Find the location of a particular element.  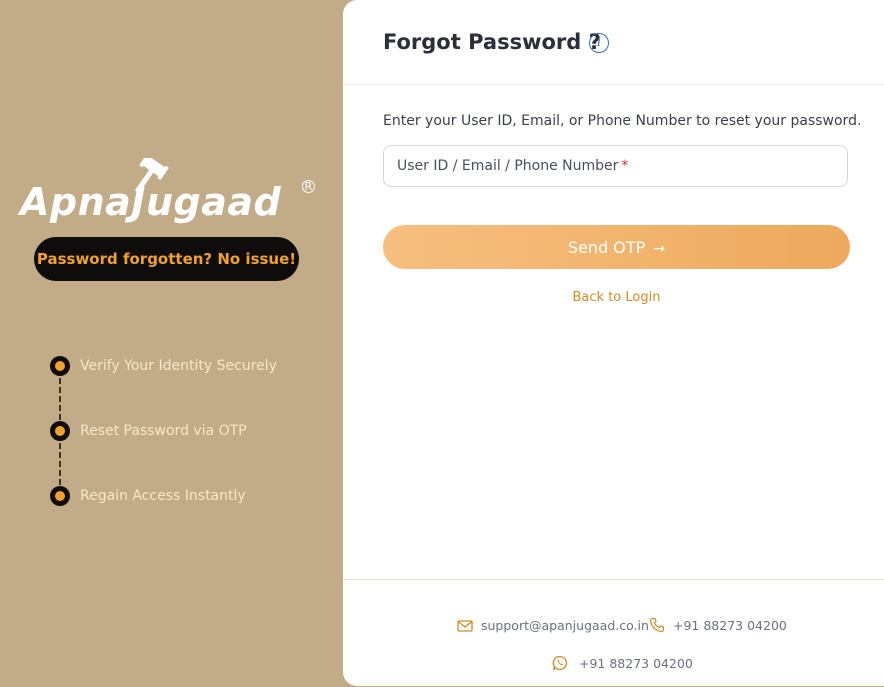

step-label: Reset Password via OTP is located at coordinates (163, 431).